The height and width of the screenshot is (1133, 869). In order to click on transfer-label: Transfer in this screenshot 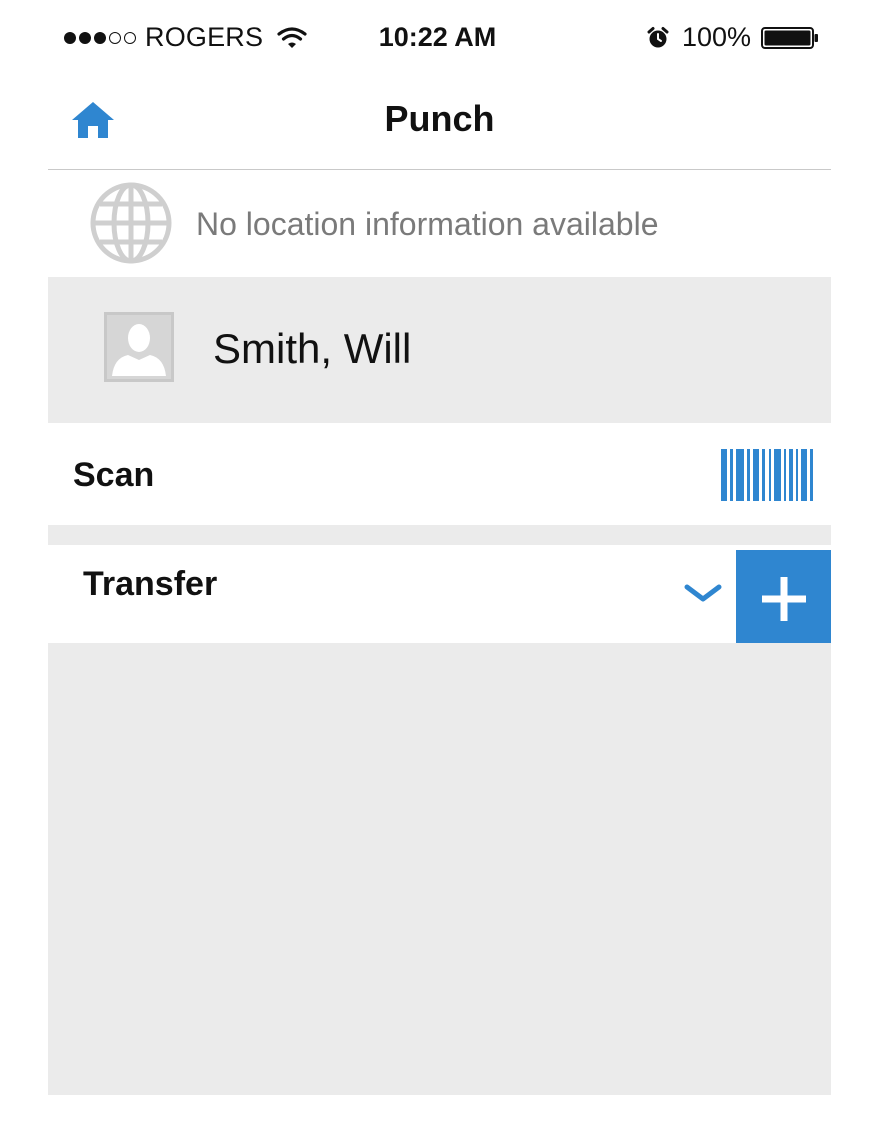, I will do `click(150, 584)`.